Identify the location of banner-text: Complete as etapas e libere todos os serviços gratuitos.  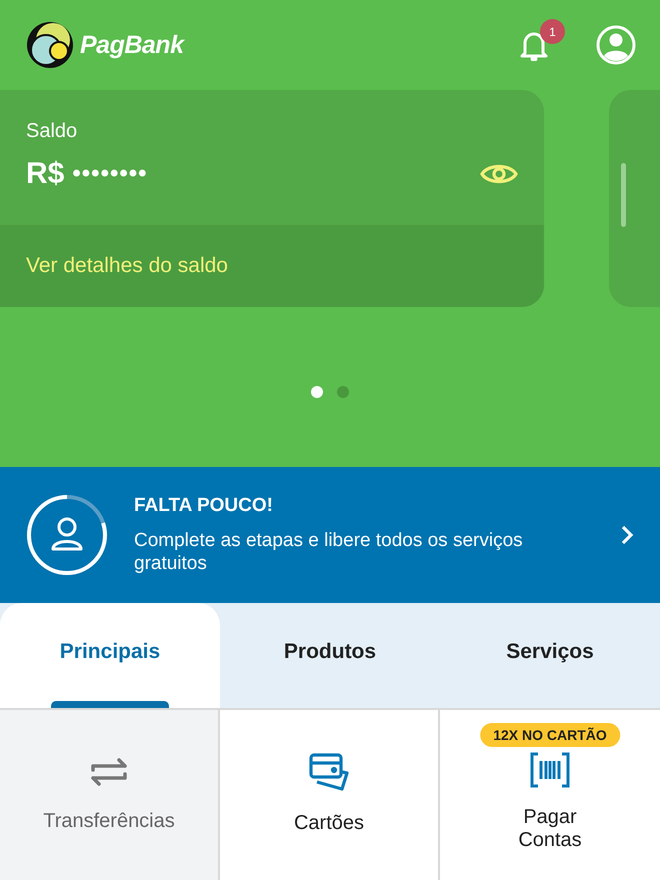
(329, 552).